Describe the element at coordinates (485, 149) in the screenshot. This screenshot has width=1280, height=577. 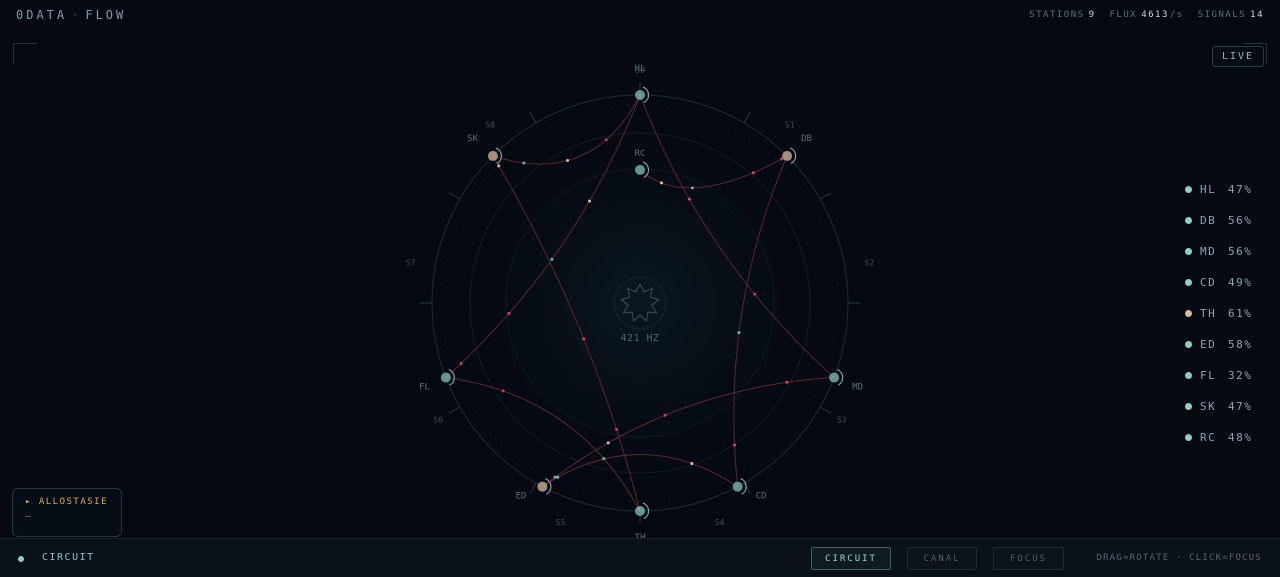
I see `station-sk: SK` at that location.